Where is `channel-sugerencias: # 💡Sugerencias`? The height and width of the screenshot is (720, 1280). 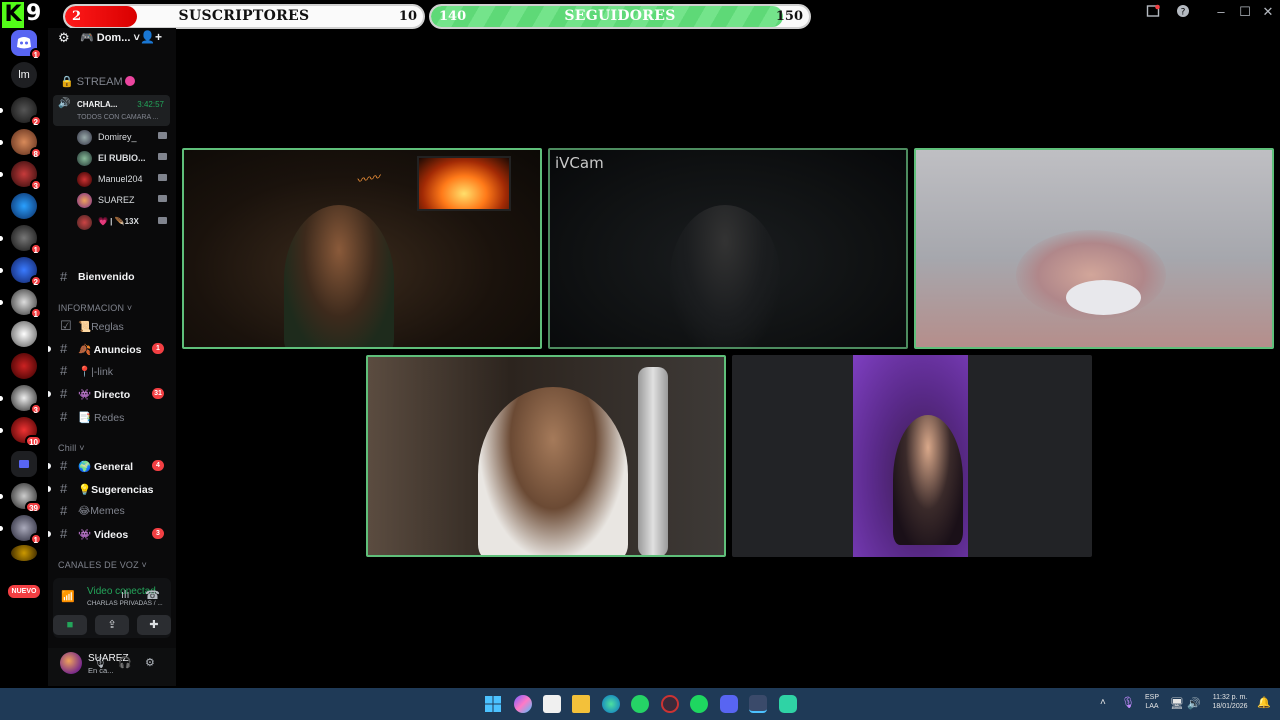
channel-sugerencias: # 💡Sugerencias is located at coordinates (112, 489).